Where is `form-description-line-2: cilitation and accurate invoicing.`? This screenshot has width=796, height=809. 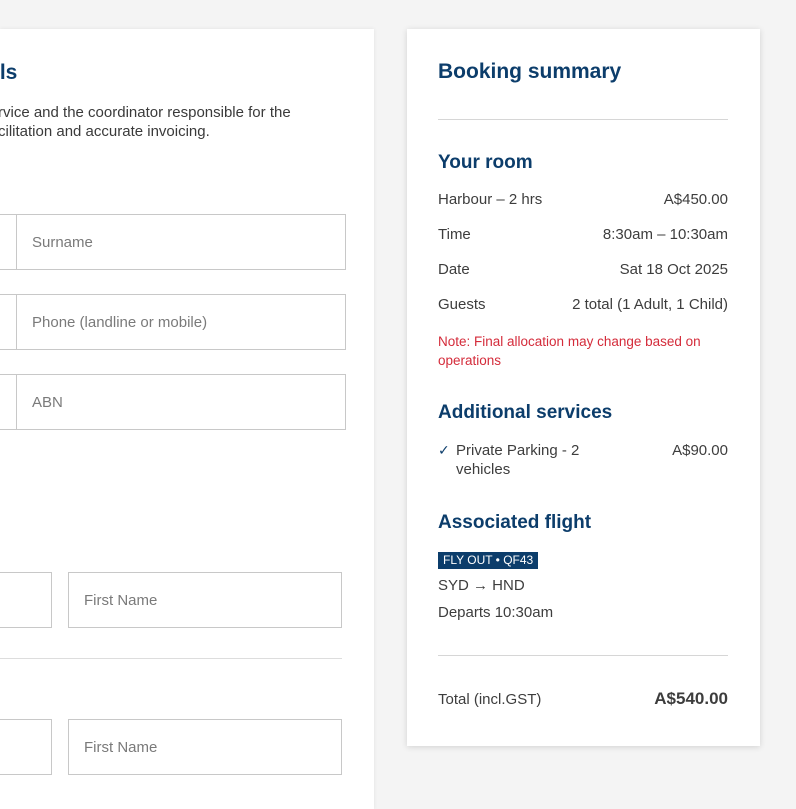 form-description-line-2: cilitation and accurate invoicing. is located at coordinates (105, 131).